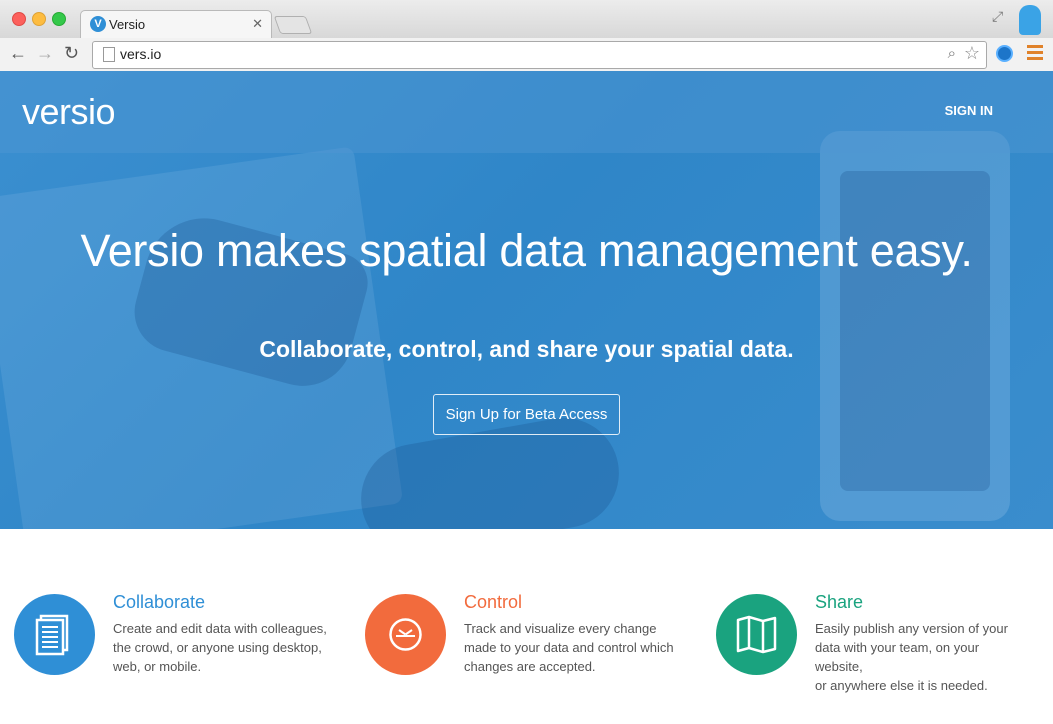  Describe the element at coordinates (915, 331) in the screenshot. I see `tablet-screen-graphic` at that location.